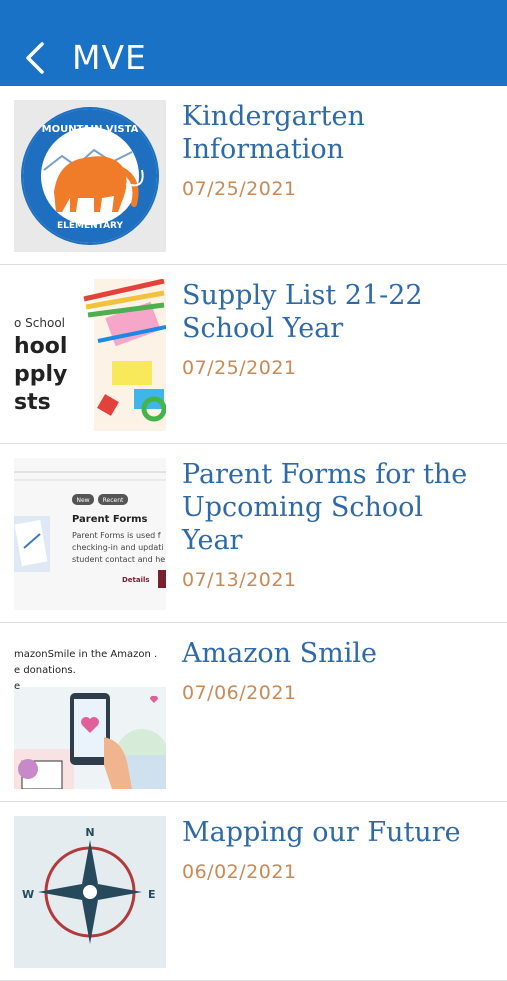 This screenshot has height=981, width=507. I want to click on thumbnail-image: o School hool pply sts, so click(90, 355).